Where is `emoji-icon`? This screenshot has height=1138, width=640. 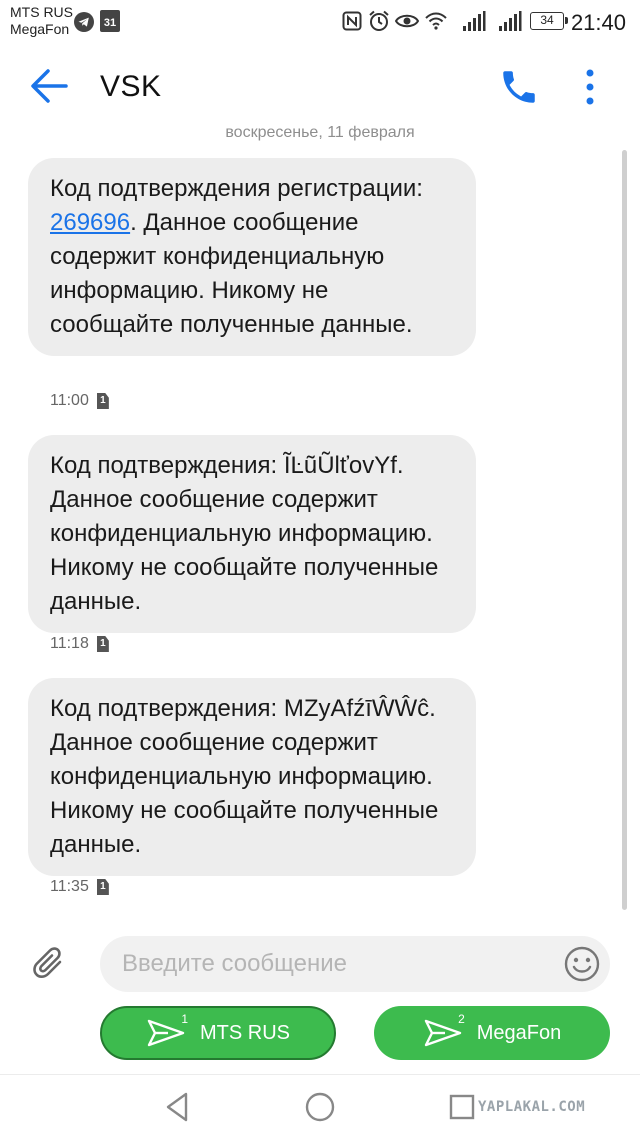 emoji-icon is located at coordinates (582, 964).